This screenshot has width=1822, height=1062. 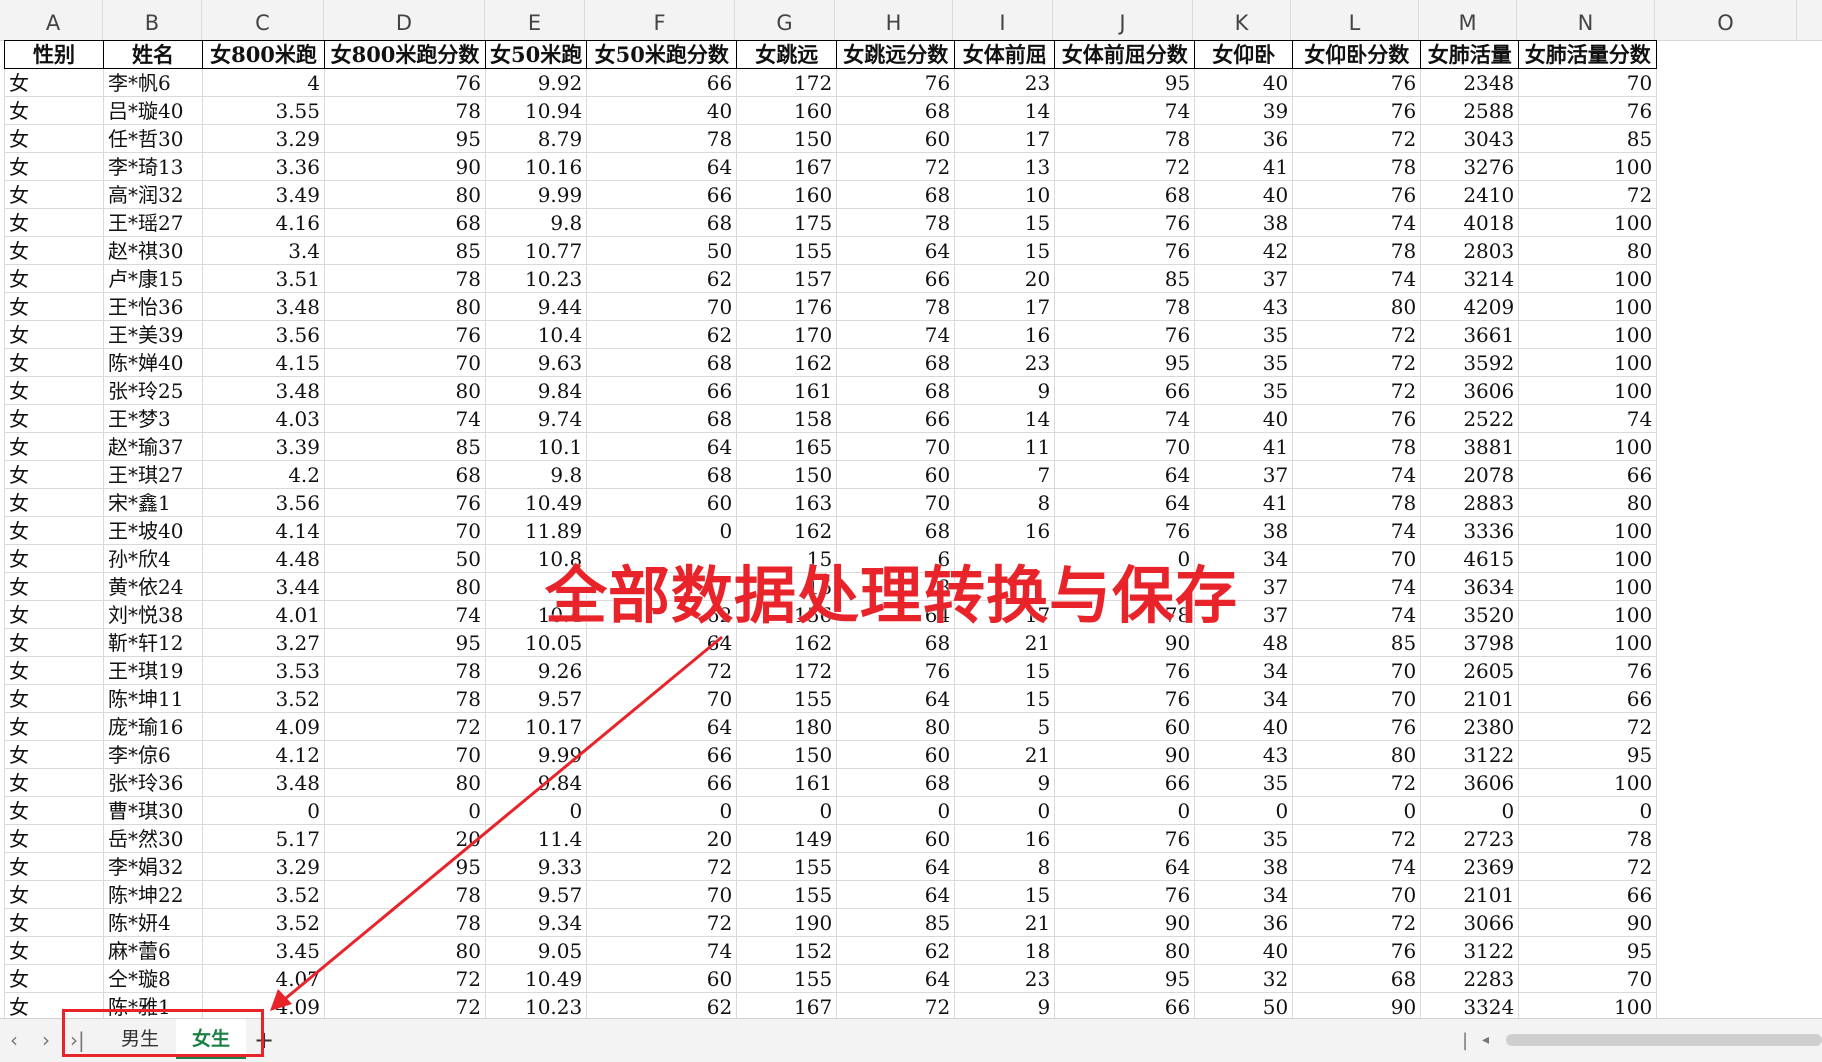 What do you see at coordinates (1470, 418) in the screenshot?
I see `table-cell: 2522` at bounding box center [1470, 418].